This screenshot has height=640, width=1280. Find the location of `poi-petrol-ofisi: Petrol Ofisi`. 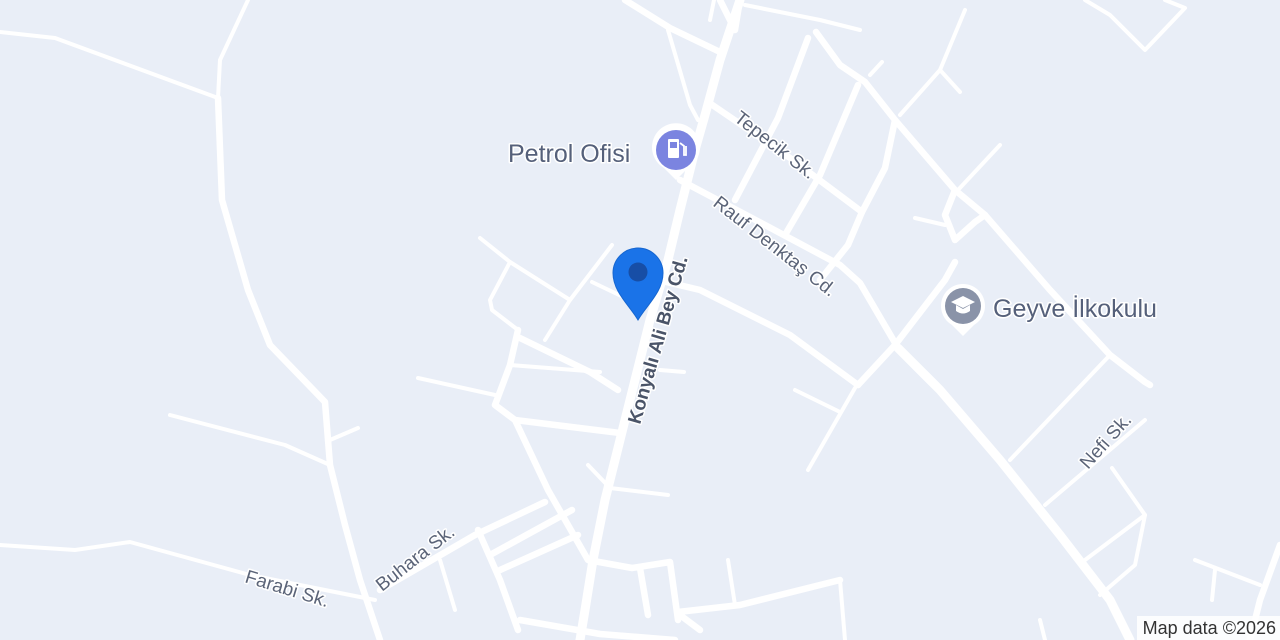

poi-petrol-ofisi: Petrol Ofisi is located at coordinates (604, 151).